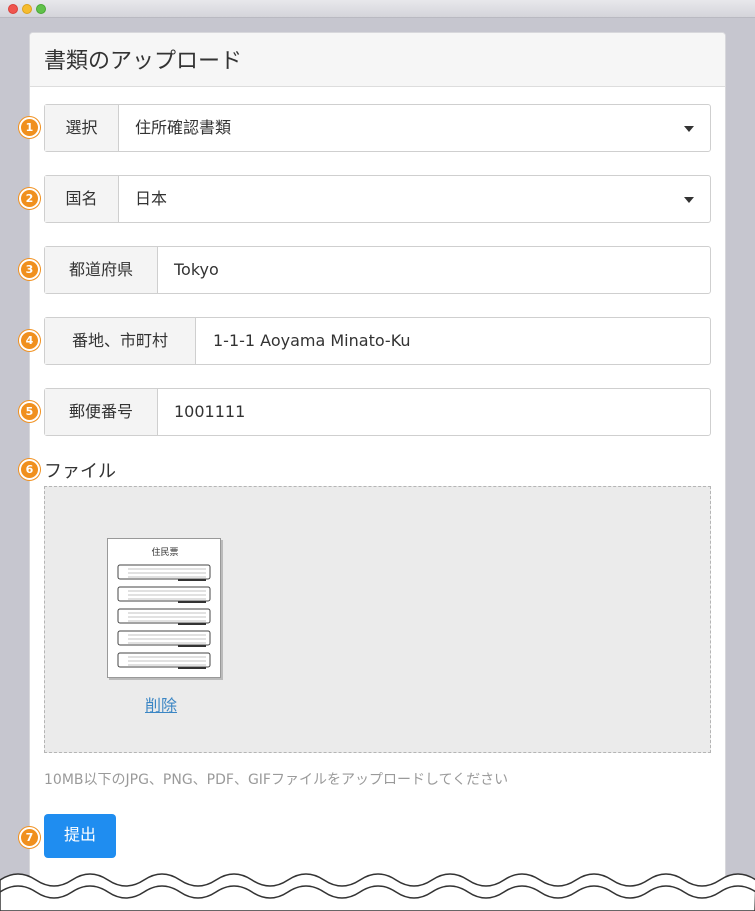  I want to click on step-badge: 7, so click(29, 837).